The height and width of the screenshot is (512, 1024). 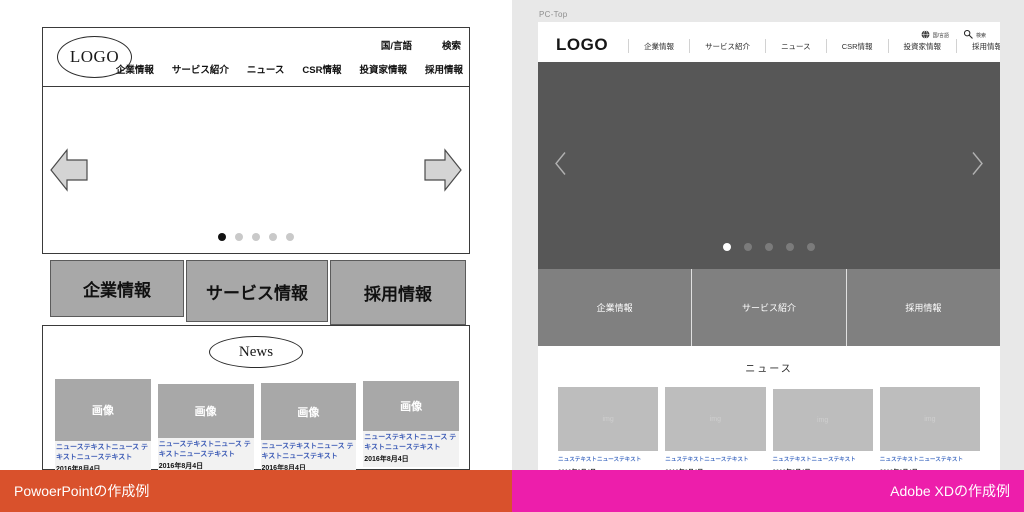 What do you see at coordinates (266, 69) in the screenshot?
I see `ppt-nav-item-news: ニュース` at bounding box center [266, 69].